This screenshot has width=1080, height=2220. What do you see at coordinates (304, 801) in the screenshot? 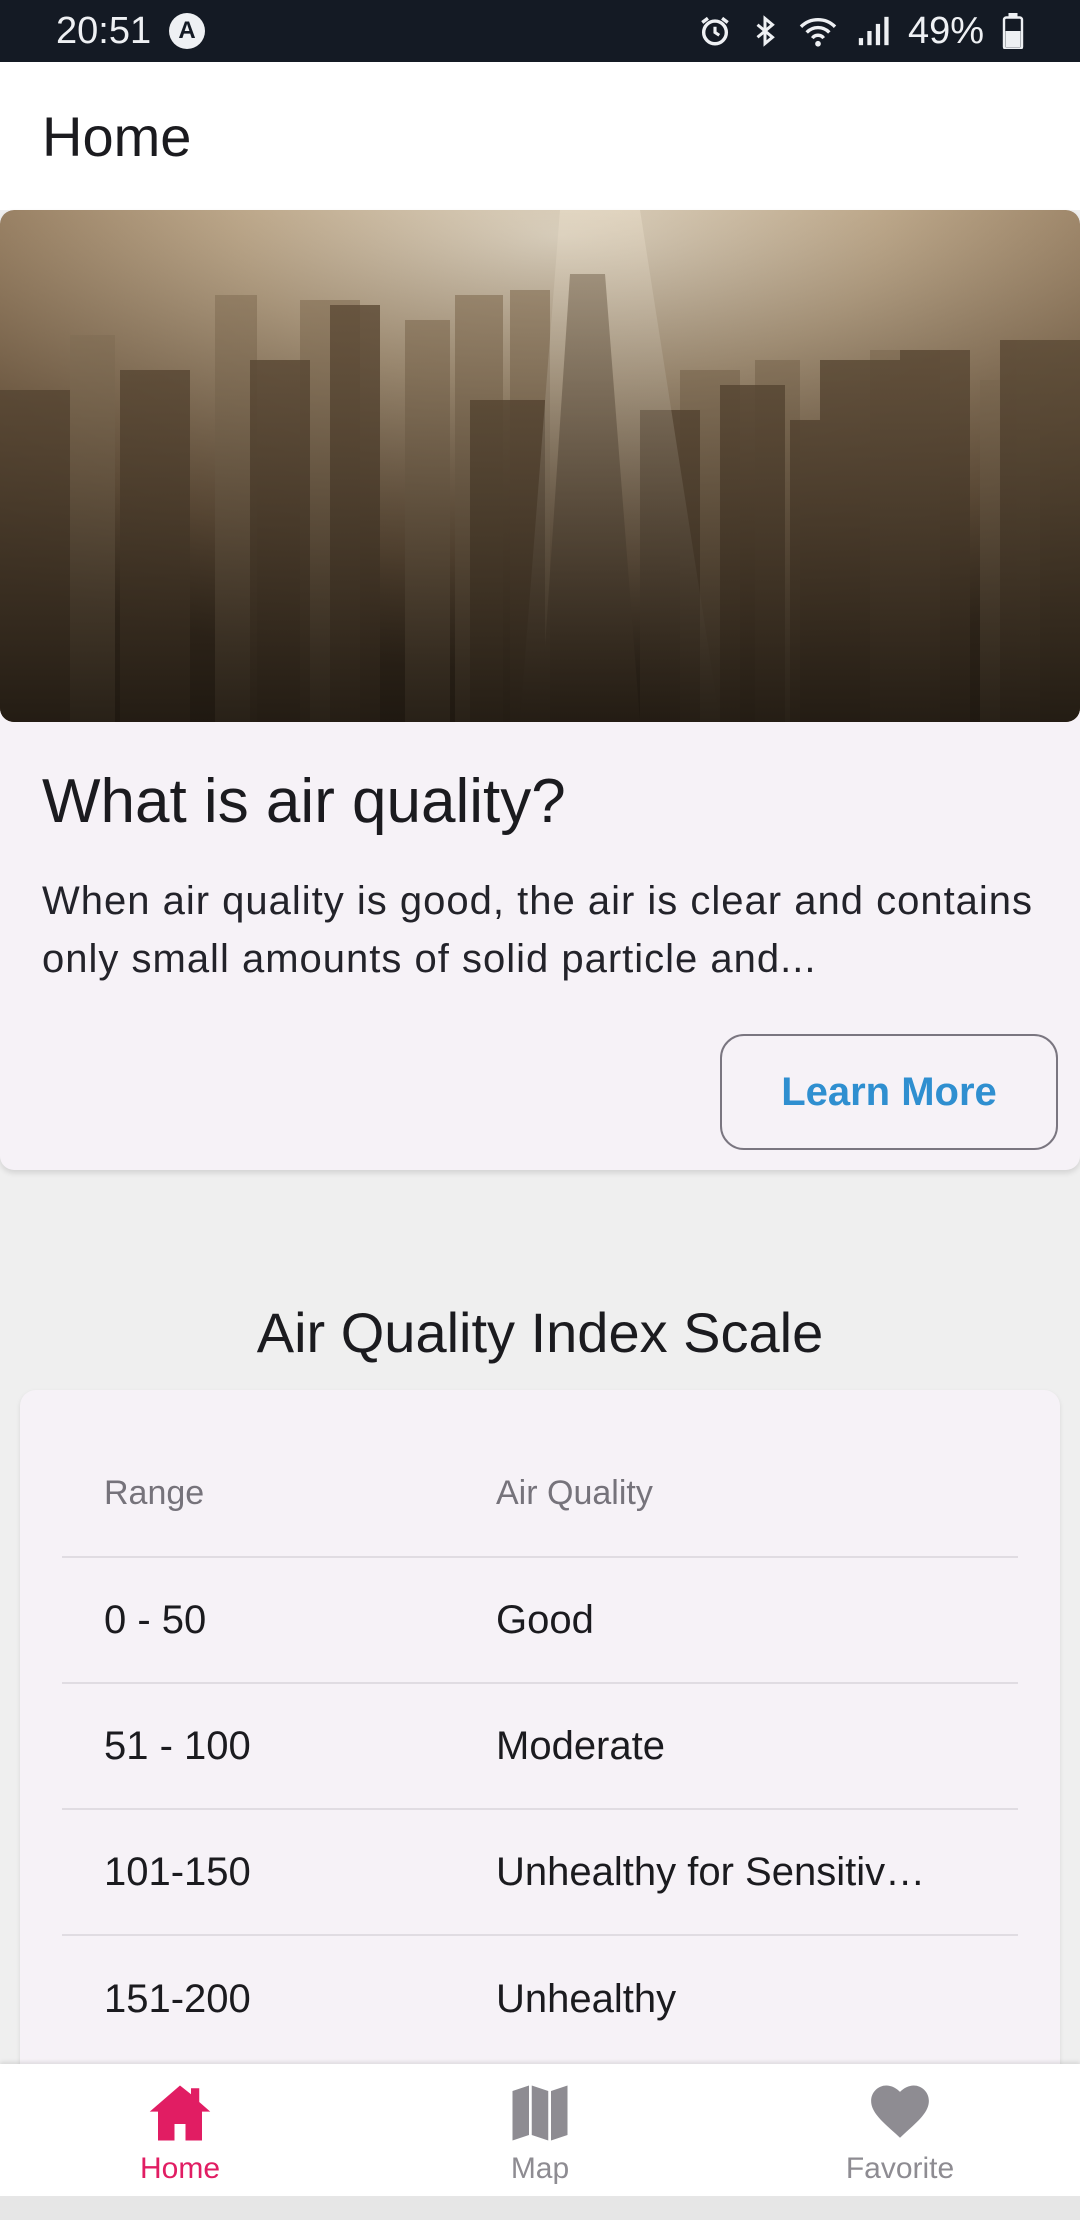
I see `card-title: What is air quality?` at bounding box center [304, 801].